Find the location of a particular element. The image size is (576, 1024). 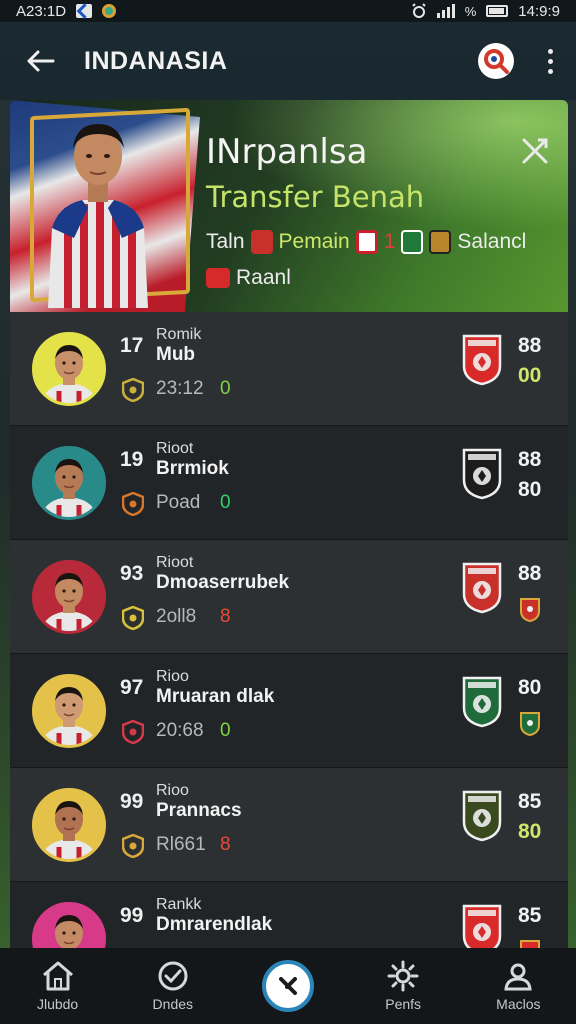

hero-subtitle: Transfer Benah is located at coordinates (315, 197).